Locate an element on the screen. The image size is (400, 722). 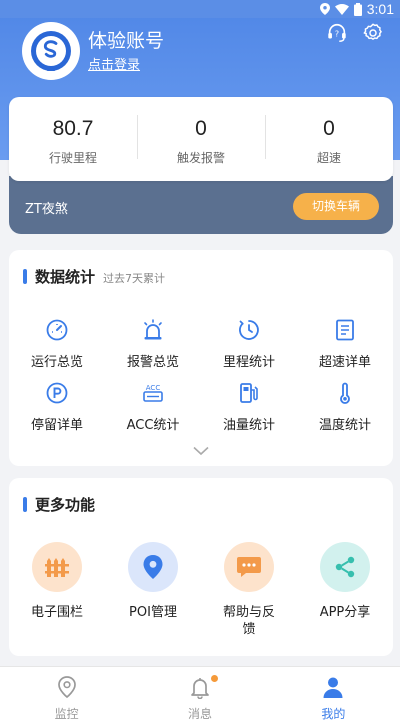
grid-item-label: ACC统计 is located at coordinates (153, 425).